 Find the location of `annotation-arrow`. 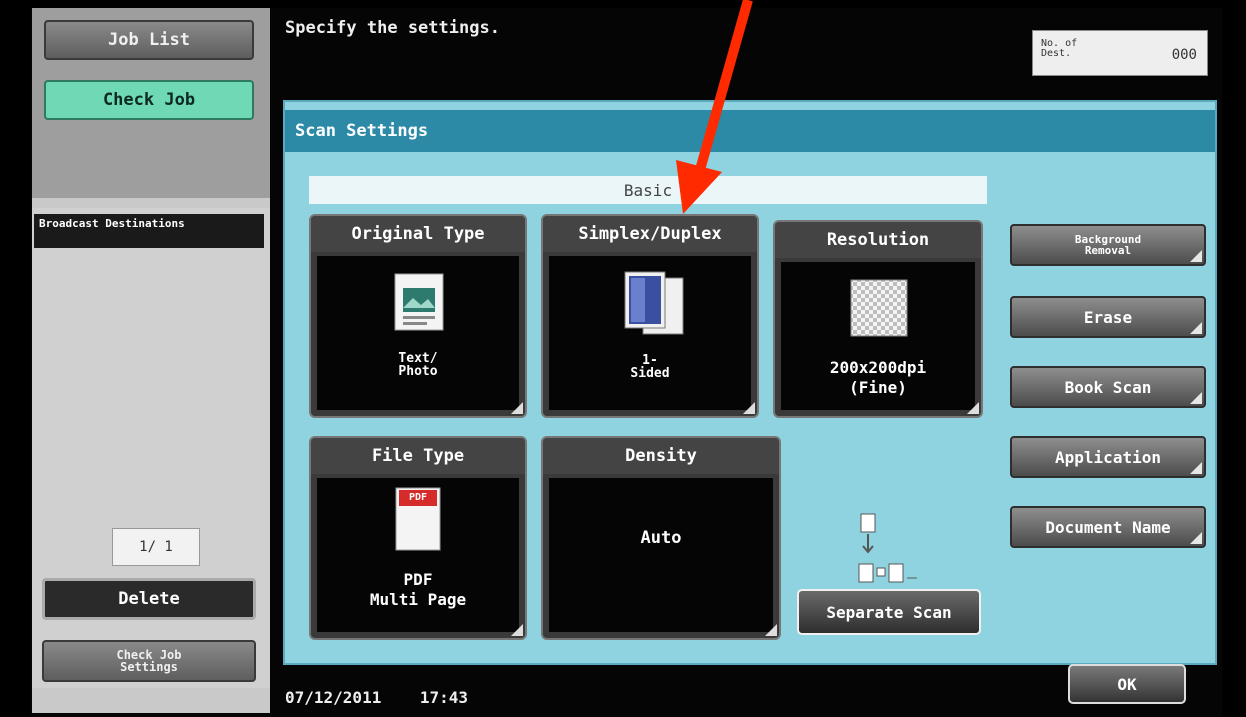

annotation-arrow is located at coordinates (714, 107).